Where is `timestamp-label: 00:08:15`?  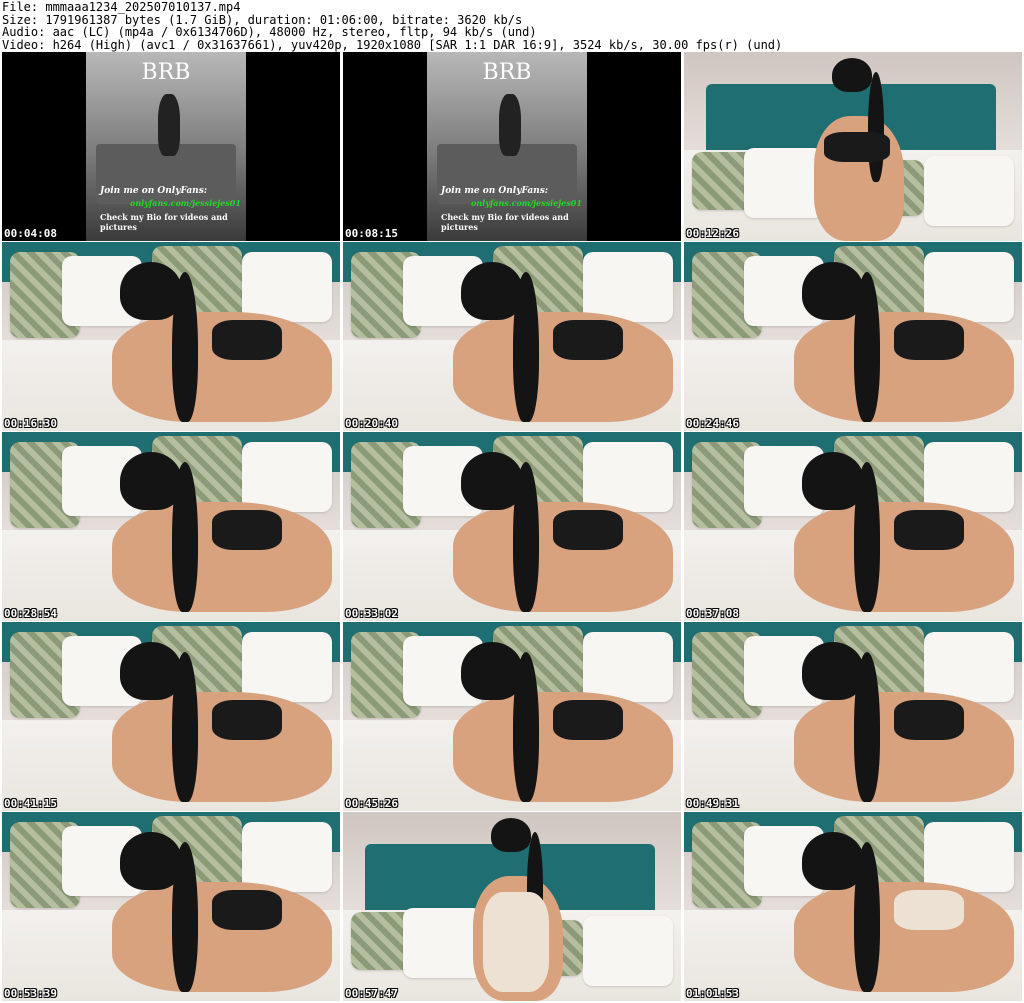 timestamp-label: 00:08:15 is located at coordinates (371, 233).